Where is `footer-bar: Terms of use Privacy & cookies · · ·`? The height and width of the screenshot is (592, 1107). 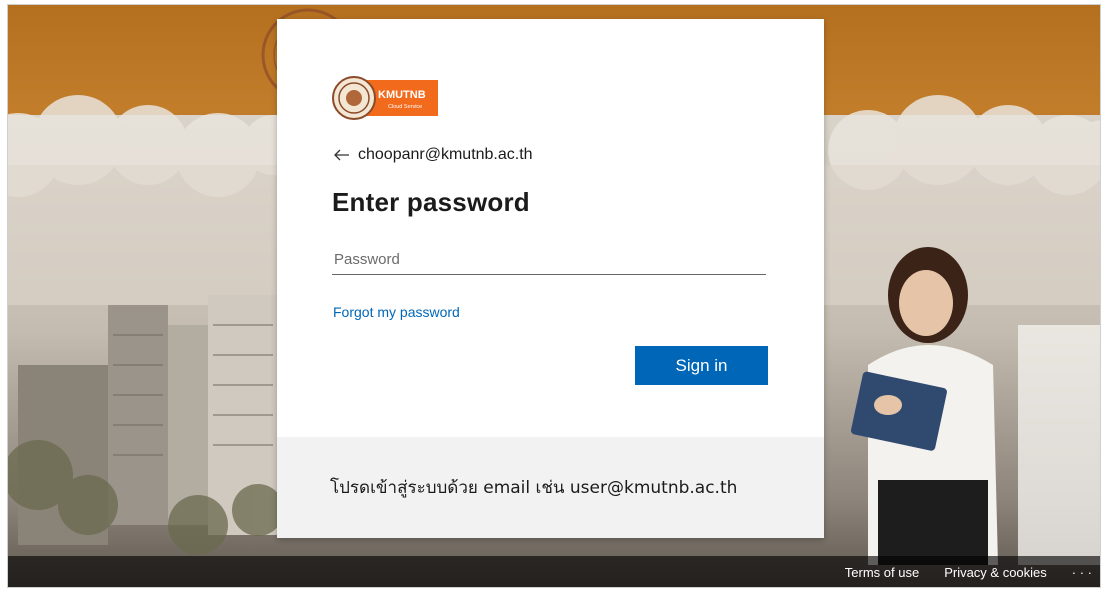 footer-bar: Terms of use Privacy & cookies · · · is located at coordinates (554, 571).